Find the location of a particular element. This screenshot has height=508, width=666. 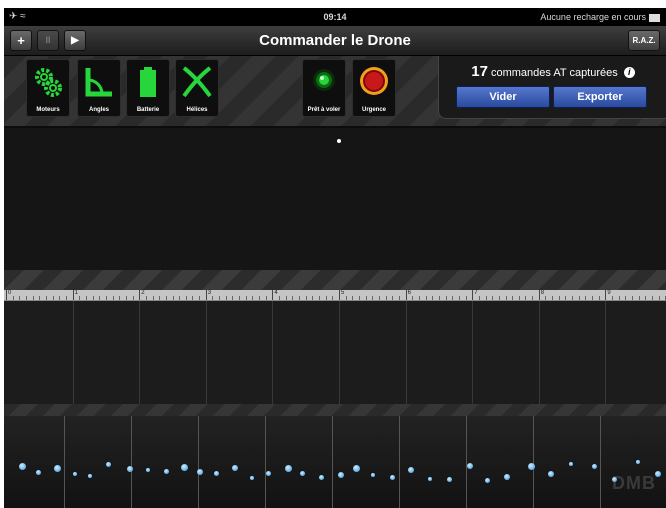

ruler-label: 1 is located at coordinates (76, 293).